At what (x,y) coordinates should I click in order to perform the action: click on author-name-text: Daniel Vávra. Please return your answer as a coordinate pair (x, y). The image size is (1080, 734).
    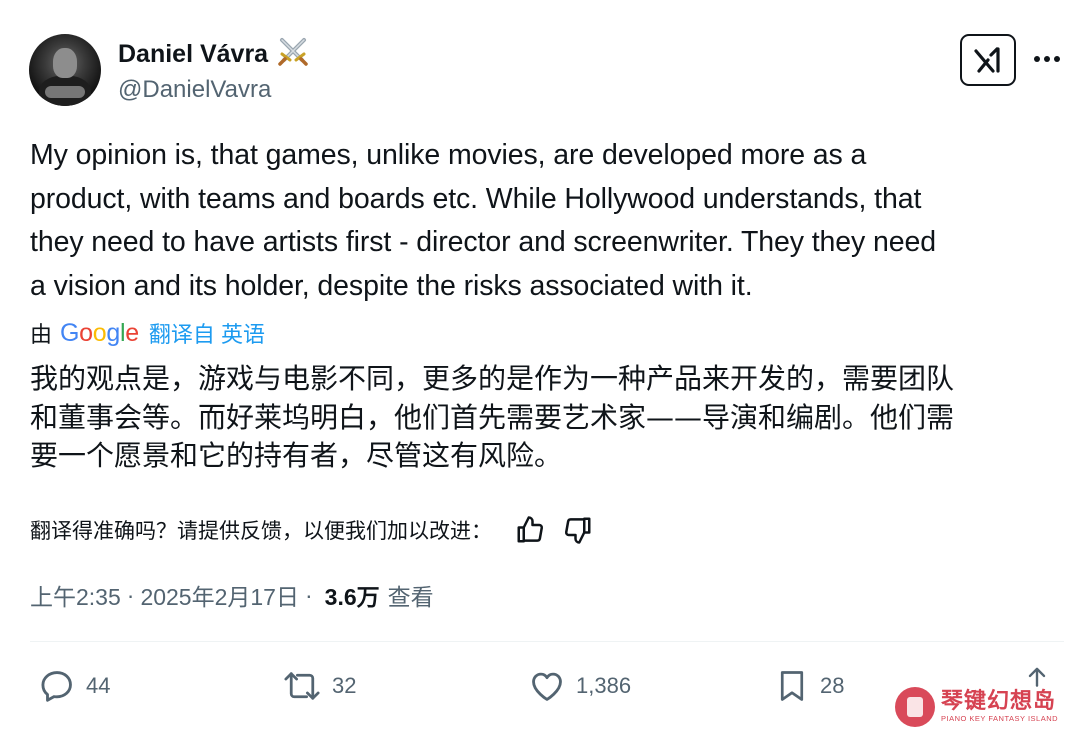
    Looking at the image, I should click on (193, 54).